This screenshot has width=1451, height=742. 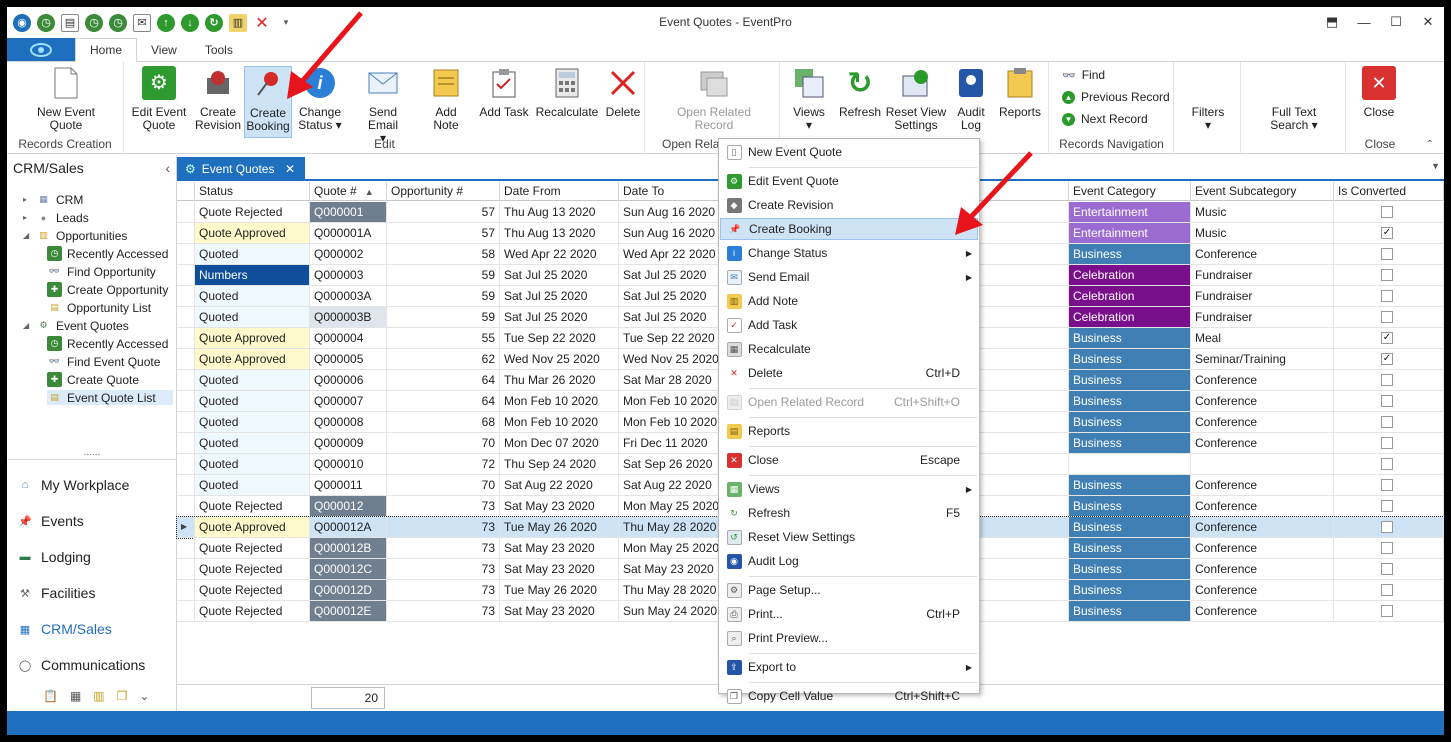 What do you see at coordinates (504, 92) in the screenshot?
I see `add-task-button: Add Task` at bounding box center [504, 92].